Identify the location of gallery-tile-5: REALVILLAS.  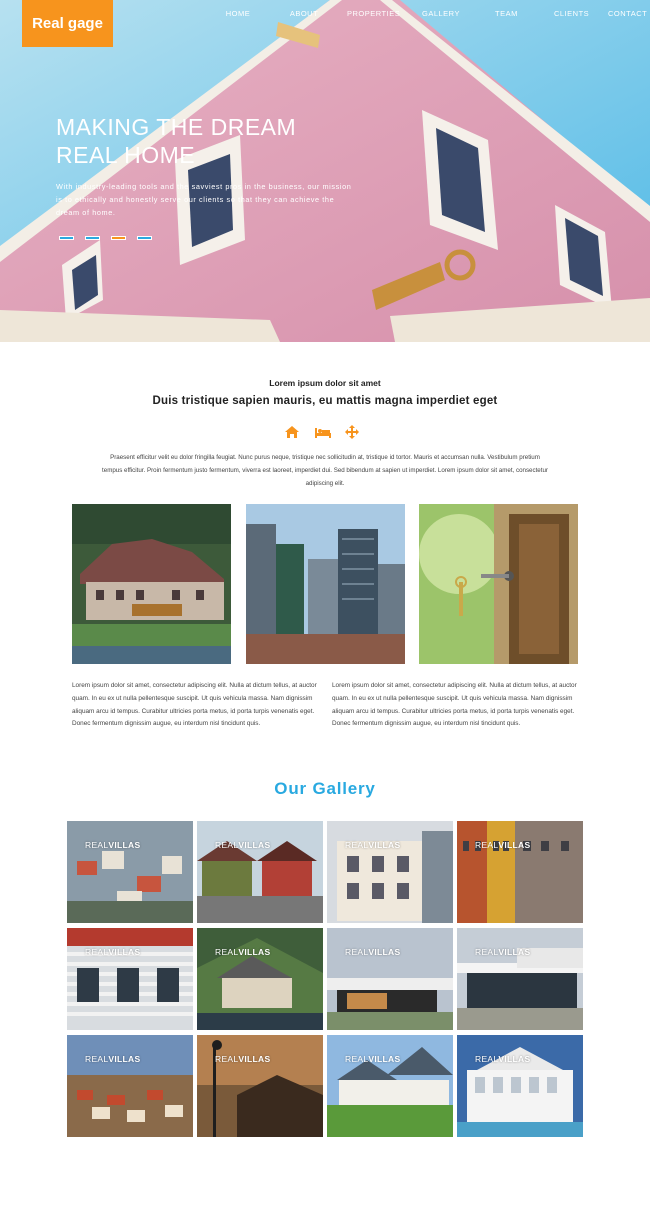
(130, 979).